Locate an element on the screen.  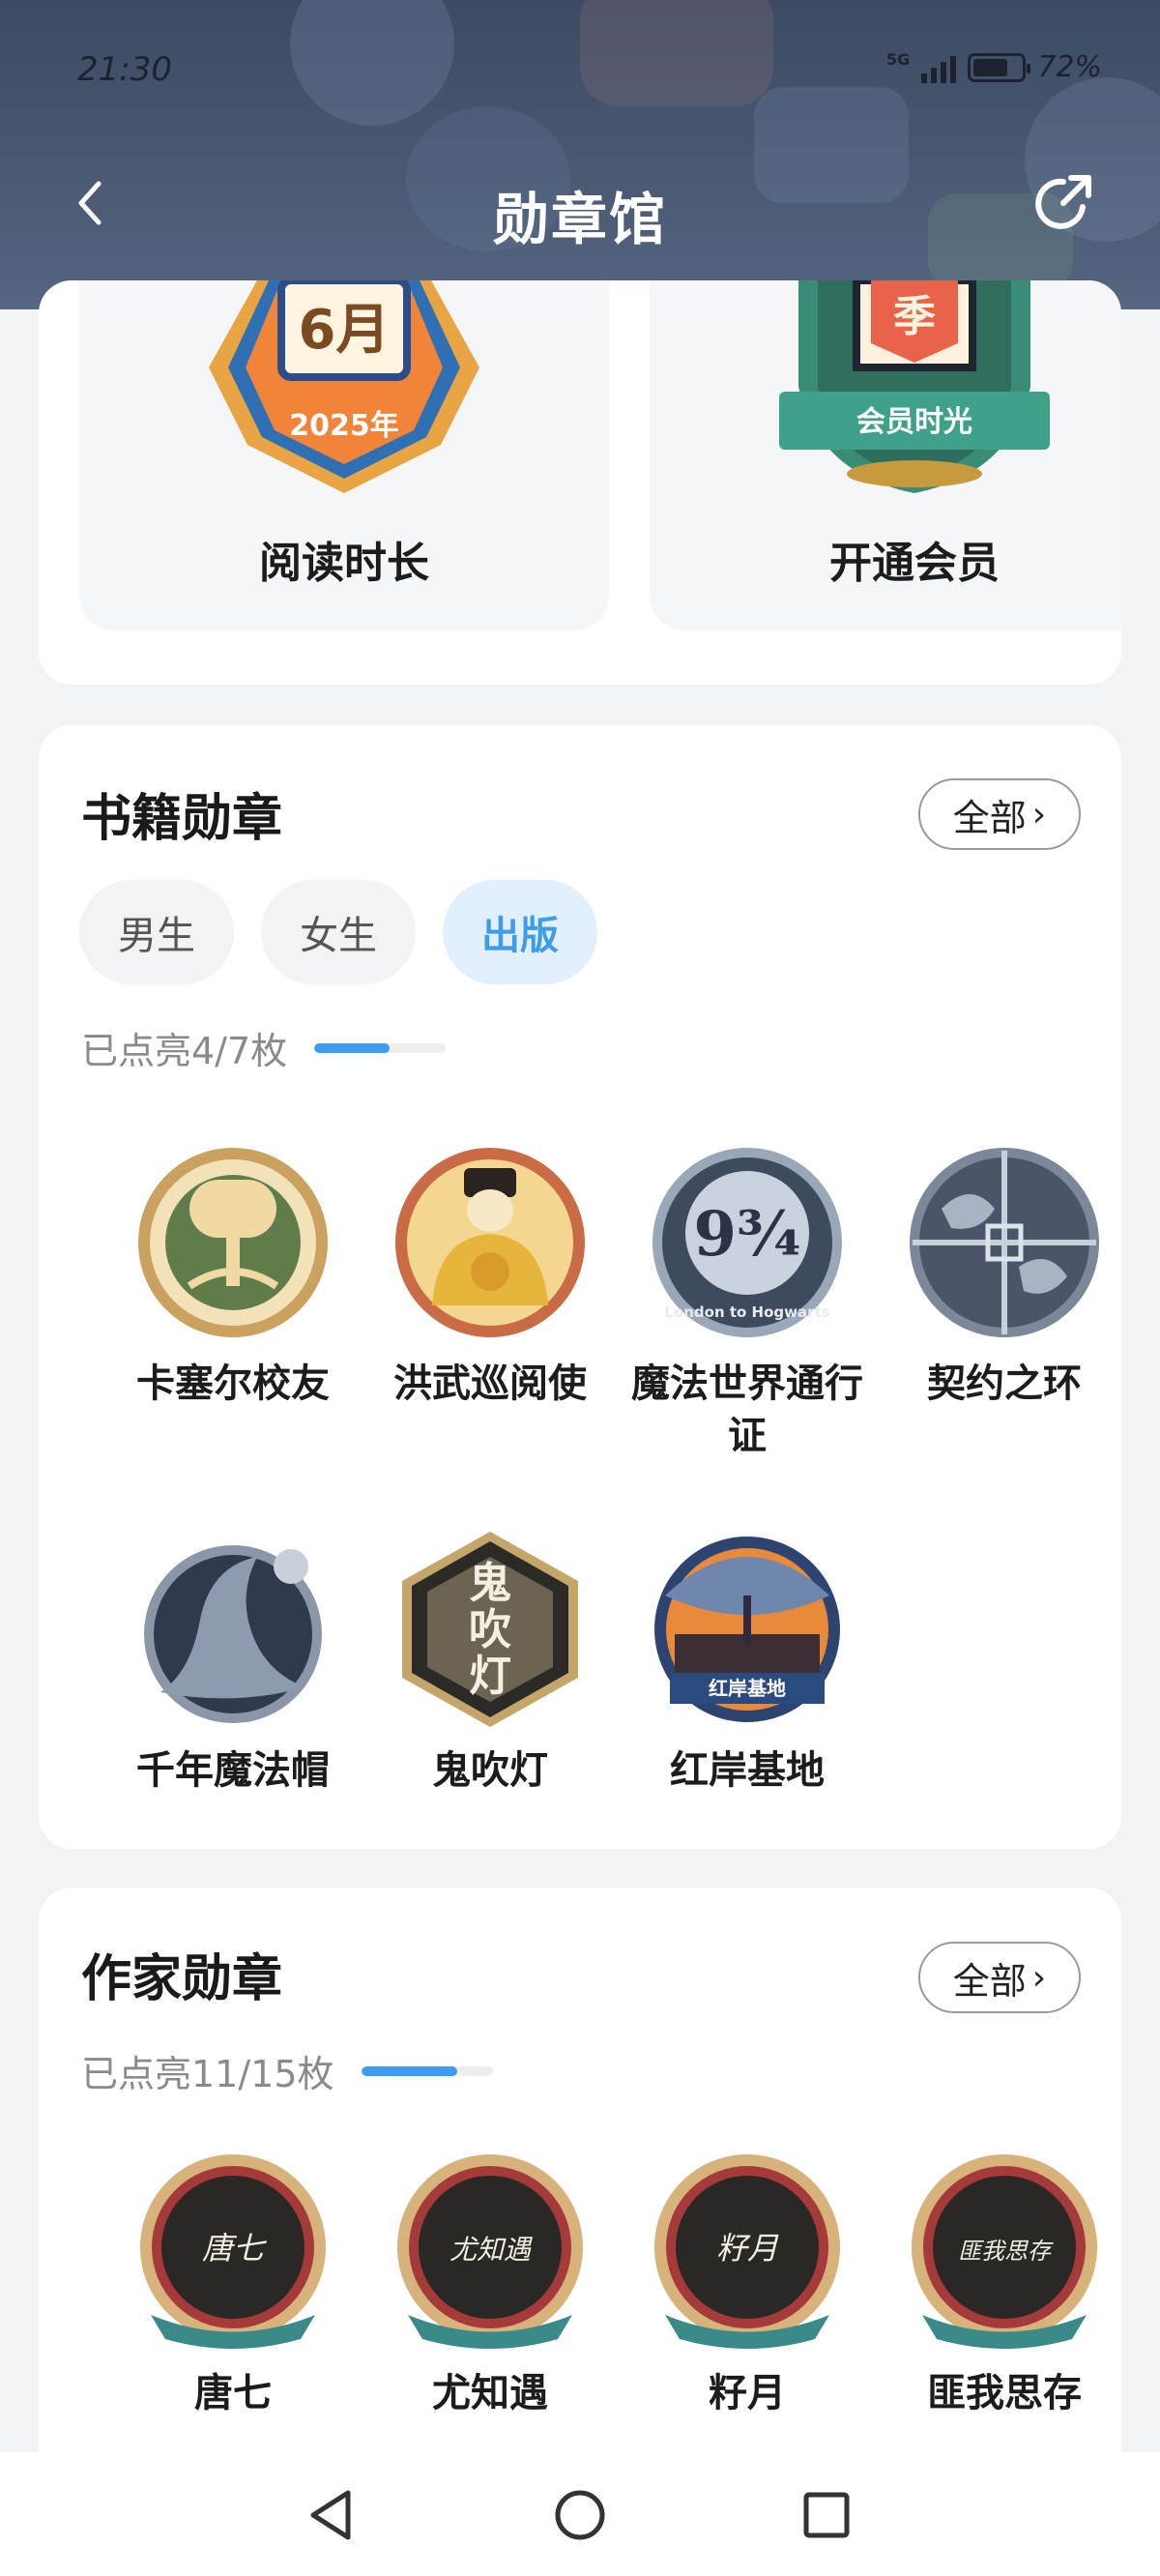
medal-item: 卡塞尔校友 is located at coordinates (233, 1275).